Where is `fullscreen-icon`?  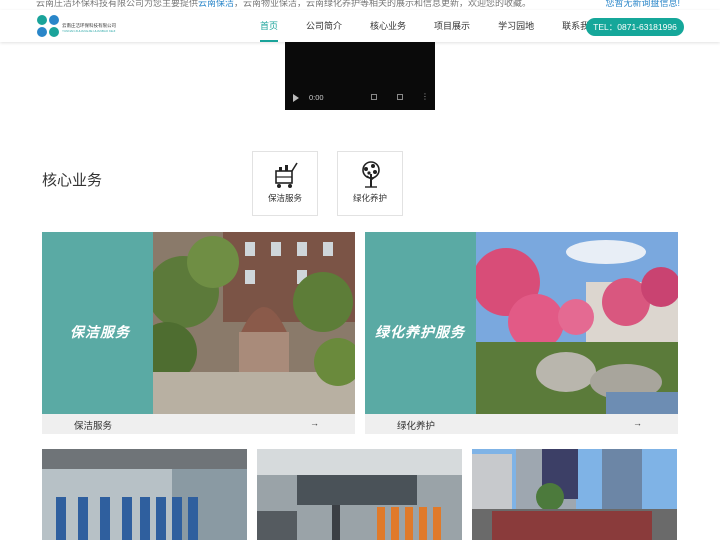
fullscreen-icon is located at coordinates (400, 97).